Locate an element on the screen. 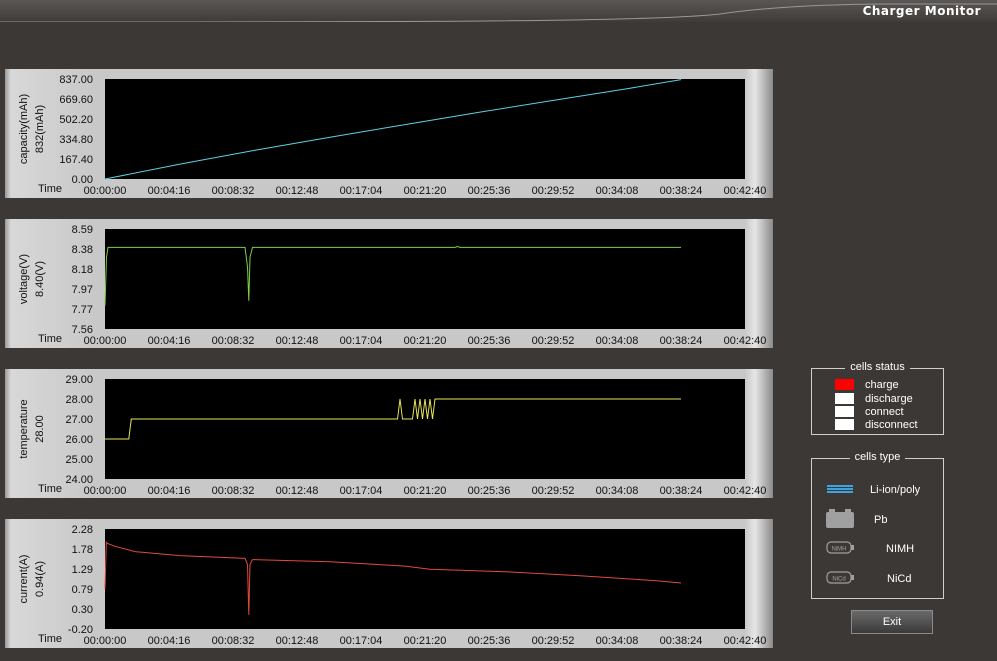 The height and width of the screenshot is (661, 997). y-tick-label: 0.30 is located at coordinates (82, 610).